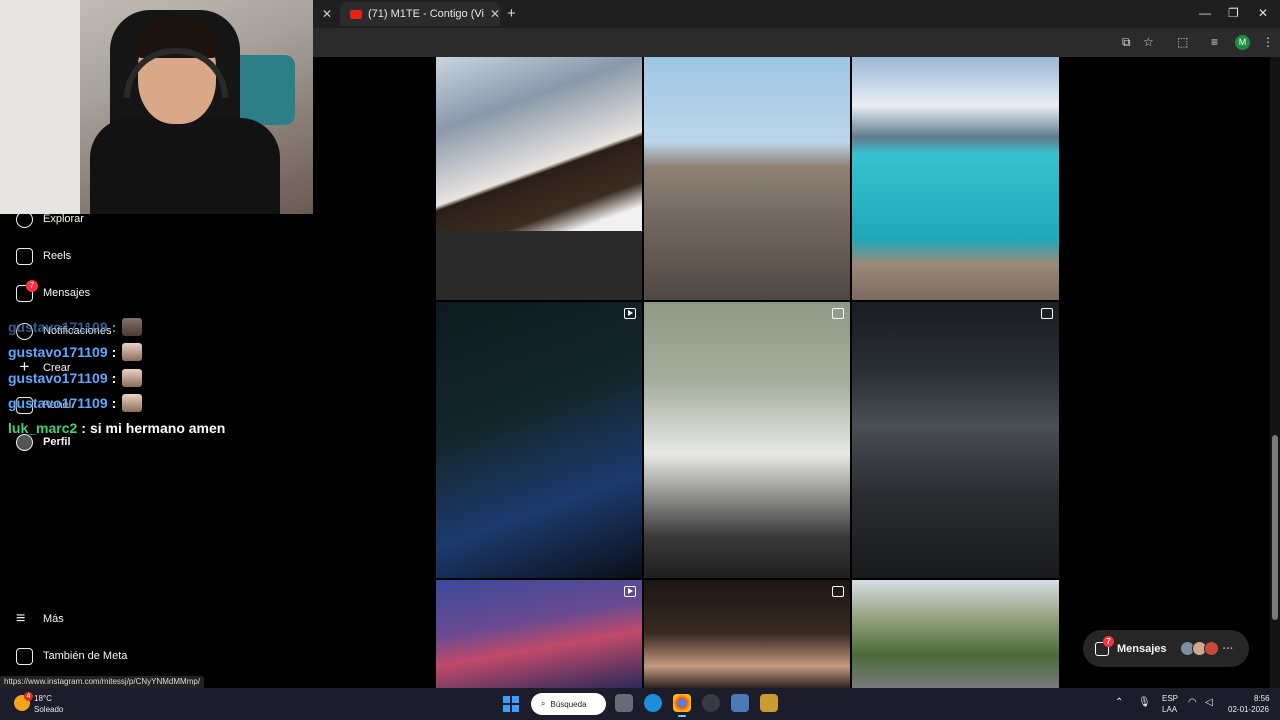 Image resolution: width=1280 pixels, height=720 pixels. I want to click on weather-temperature: 18°C, so click(43, 698).